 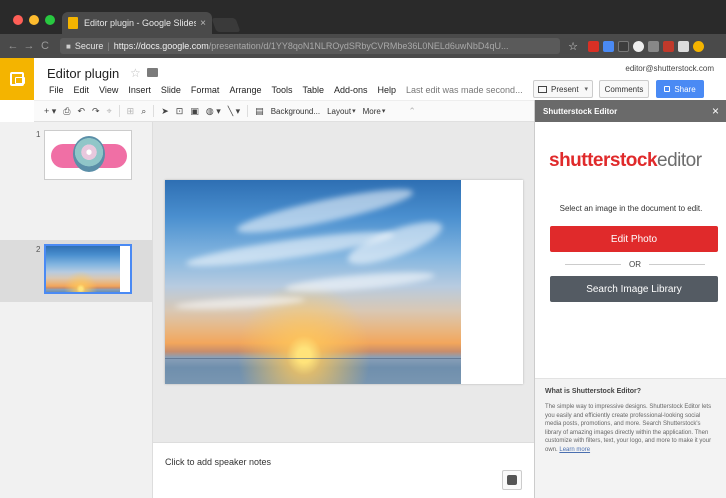 What do you see at coordinates (634, 289) in the screenshot?
I see `search-image-library-button: Search Image Library` at bounding box center [634, 289].